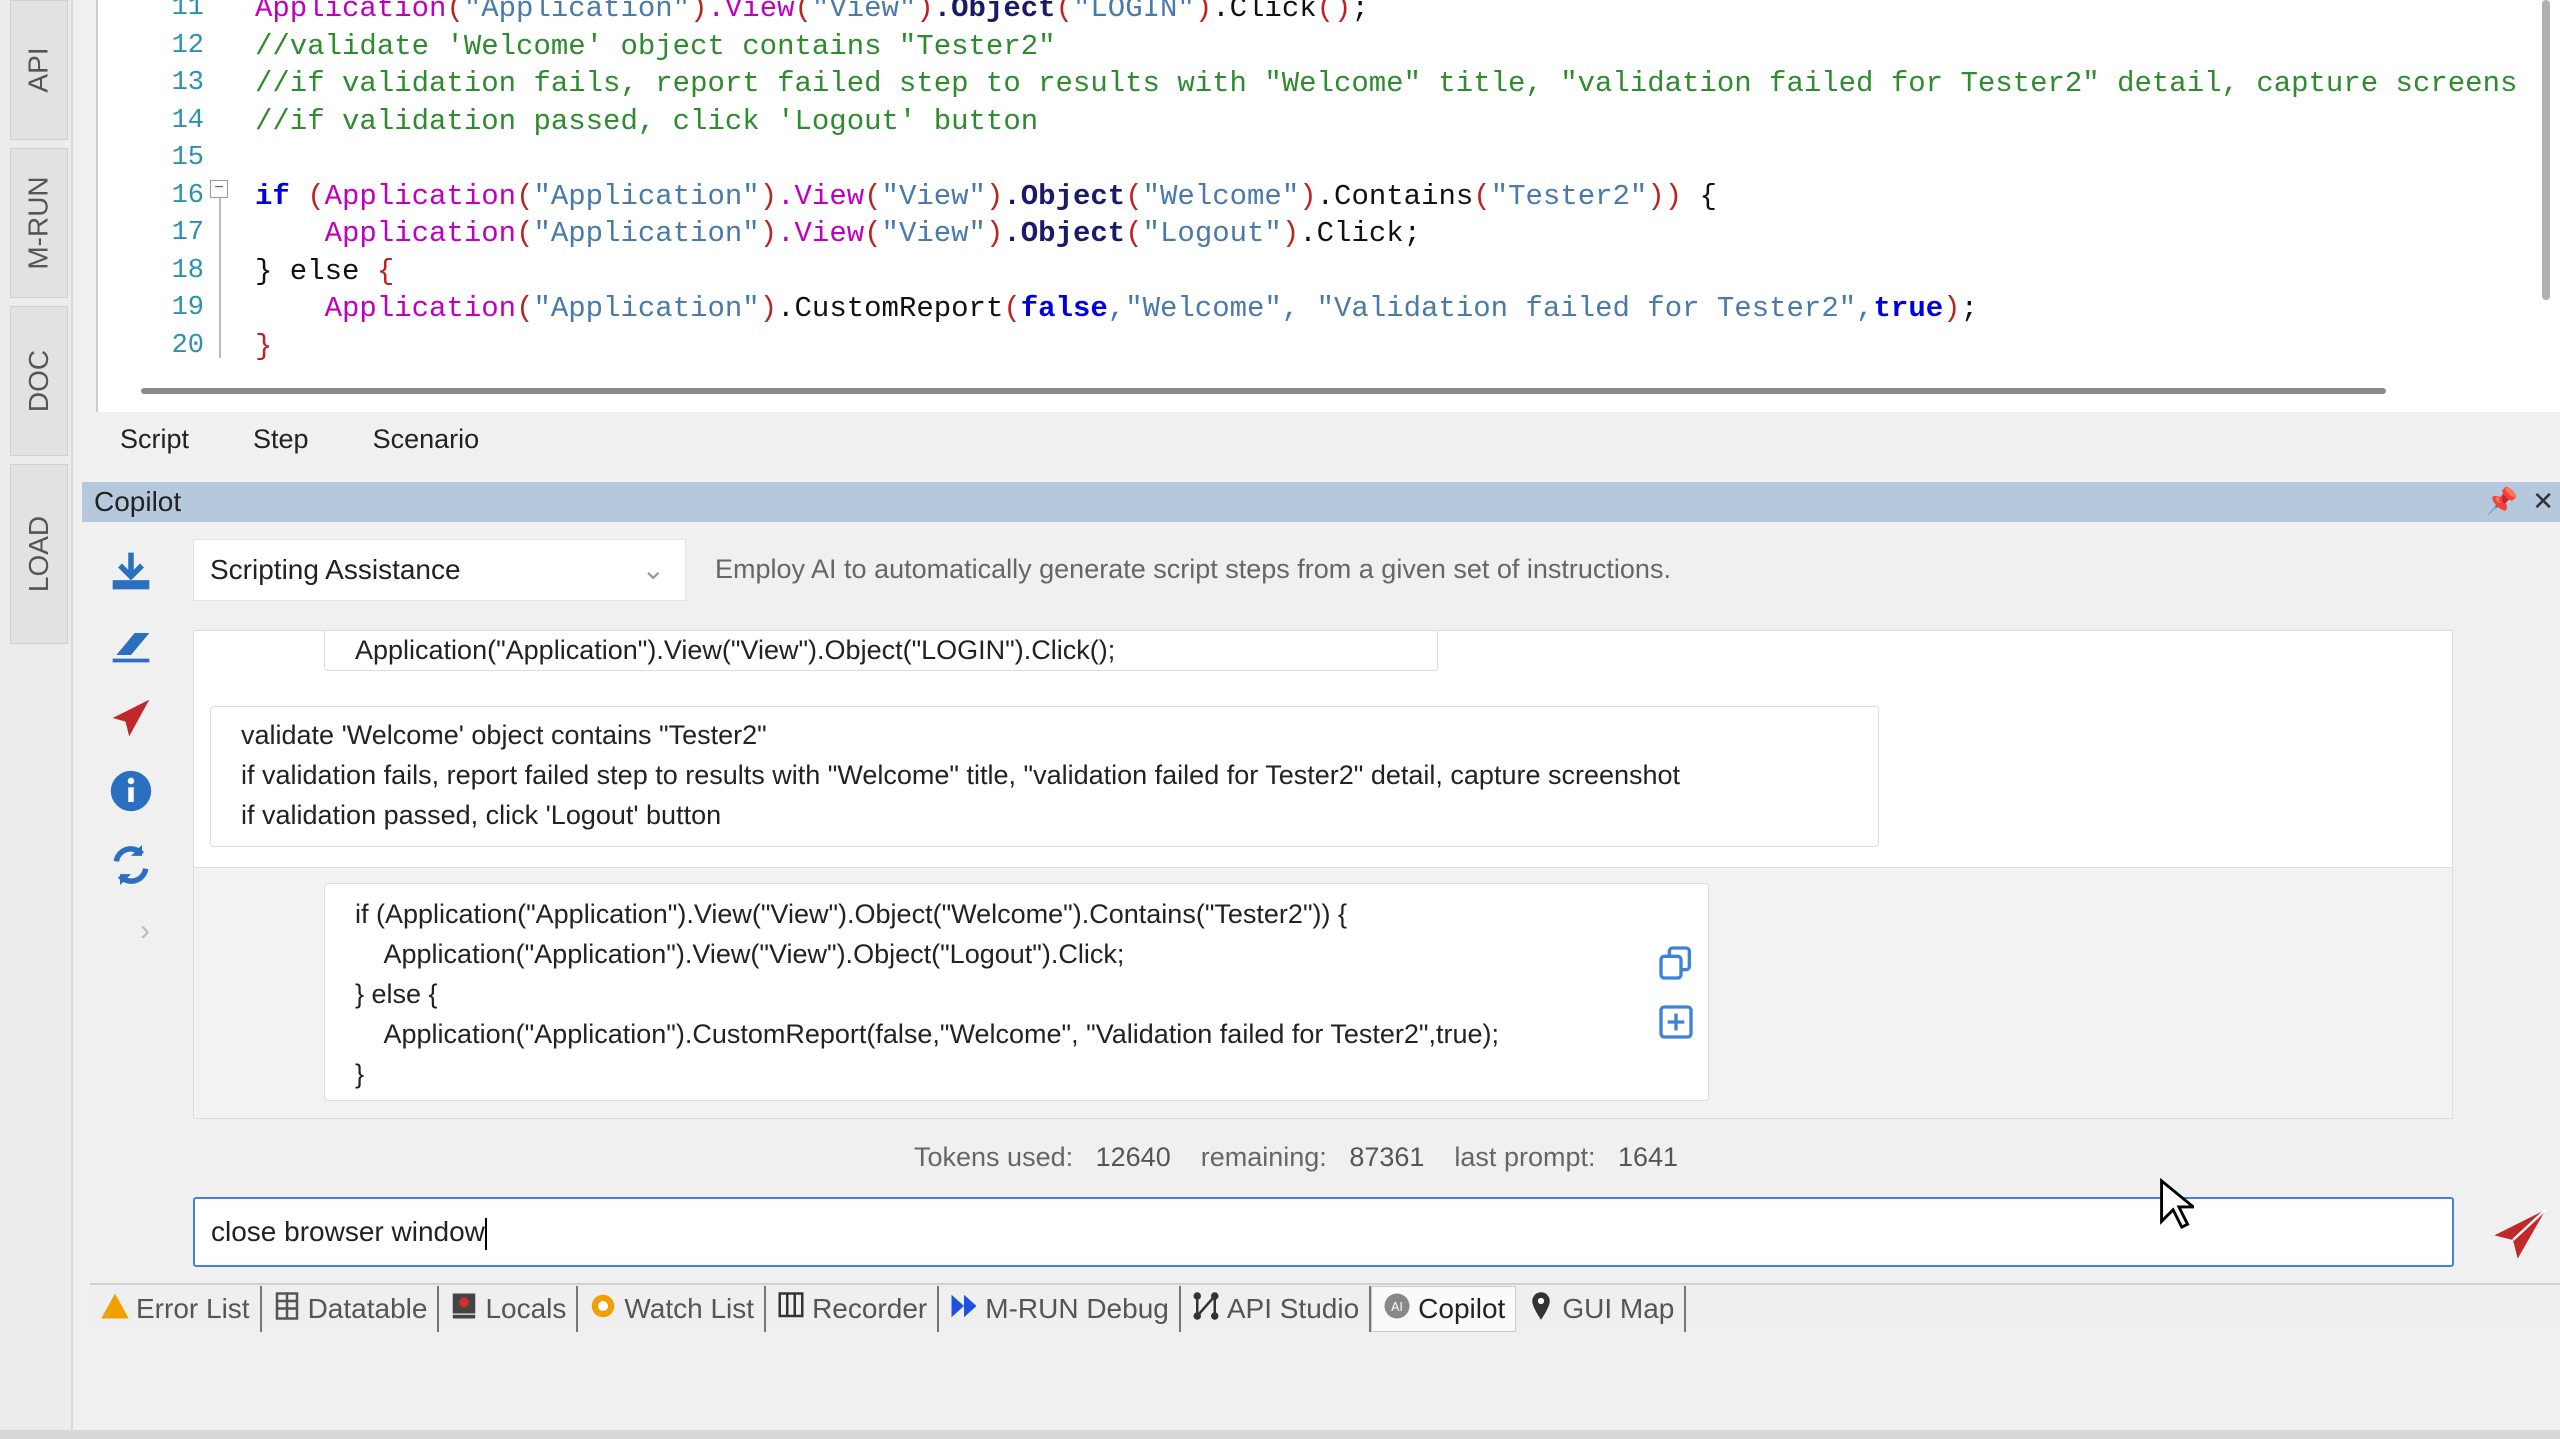  Describe the element at coordinates (1263, 391) in the screenshot. I see `horizontal-scrollbar` at that location.